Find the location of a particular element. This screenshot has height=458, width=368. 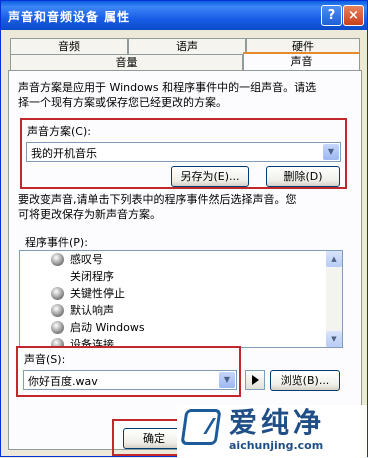

list-item: 默认响声 is located at coordinates (181, 310).